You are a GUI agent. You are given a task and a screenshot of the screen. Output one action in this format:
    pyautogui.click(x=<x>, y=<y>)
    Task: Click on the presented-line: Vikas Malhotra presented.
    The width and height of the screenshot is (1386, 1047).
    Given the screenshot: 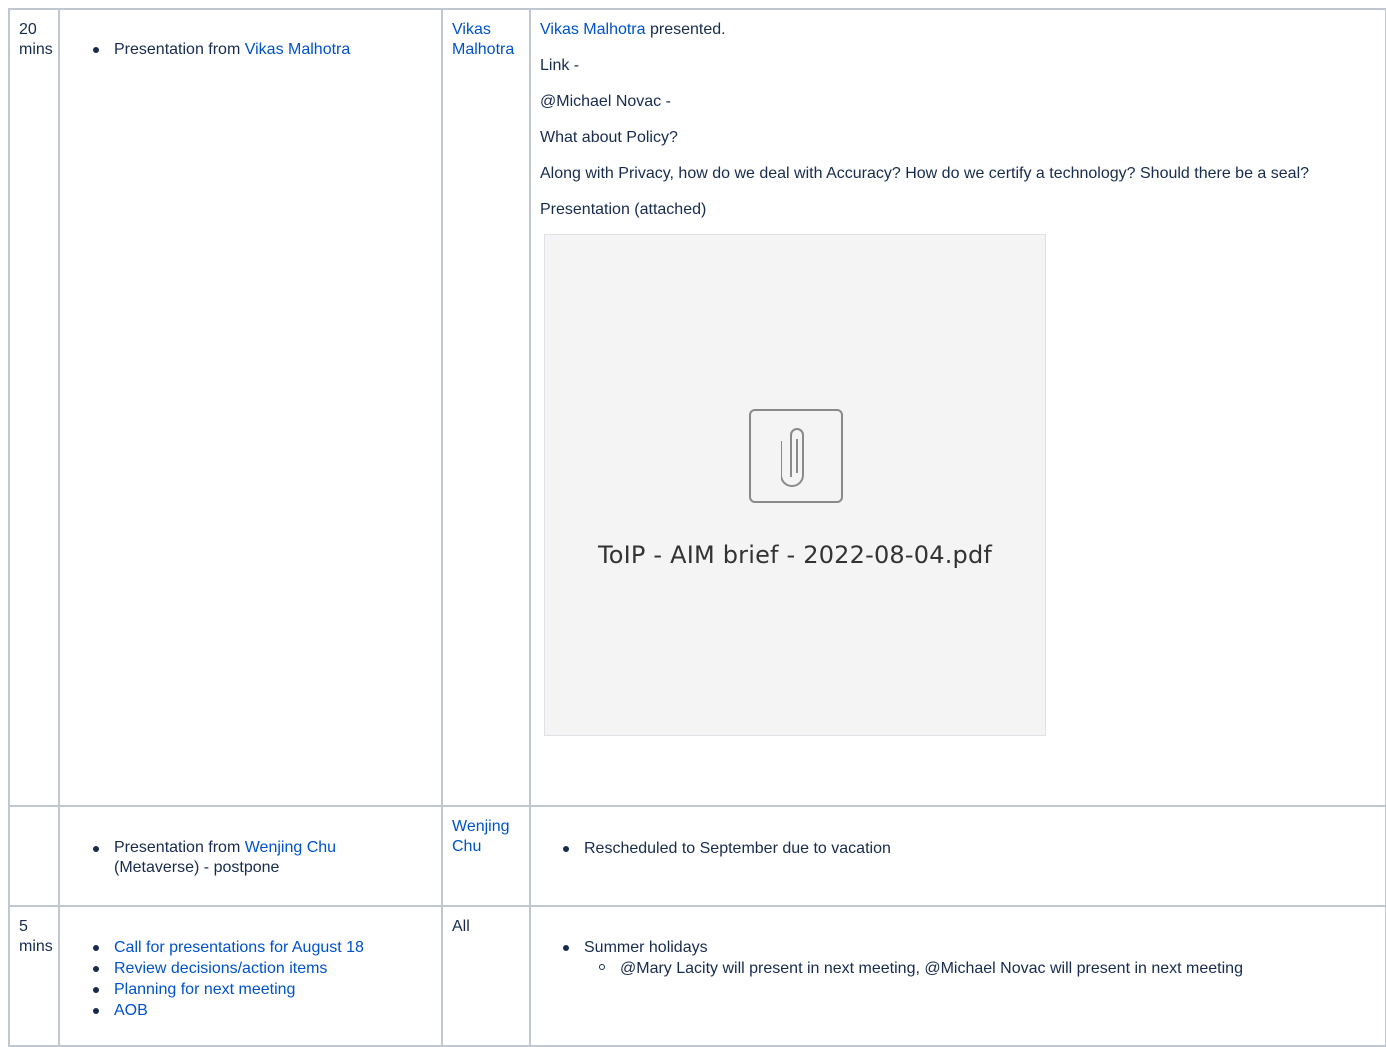 What is the action you would take?
    pyautogui.click(x=958, y=30)
    